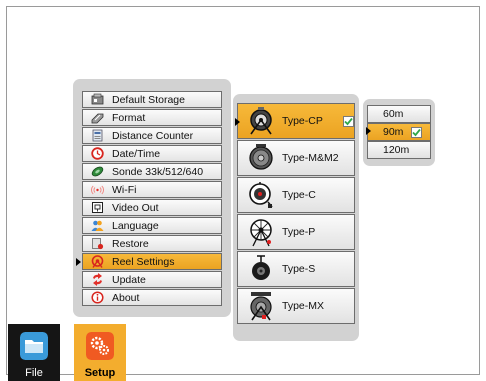 Image resolution: width=486 pixels, height=381 pixels. I want to click on reel-item-type-c: Type-C, so click(296, 195).